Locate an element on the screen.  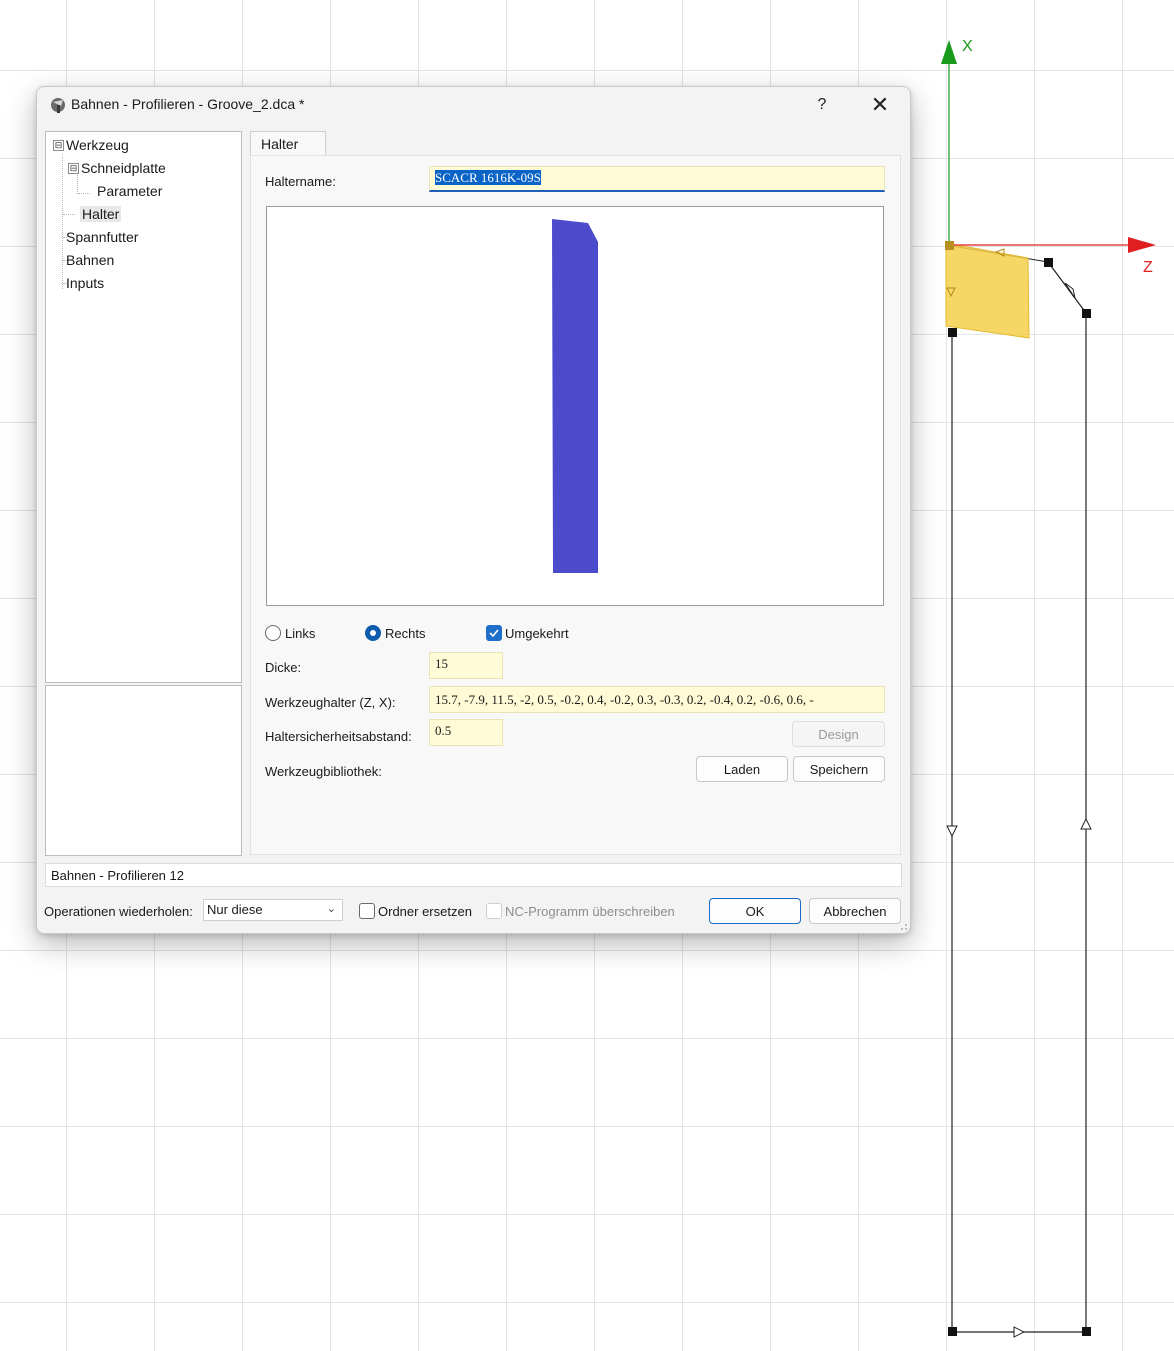
werkzeughalter-label: Werkzeughalter (Z, X): is located at coordinates (330, 702).